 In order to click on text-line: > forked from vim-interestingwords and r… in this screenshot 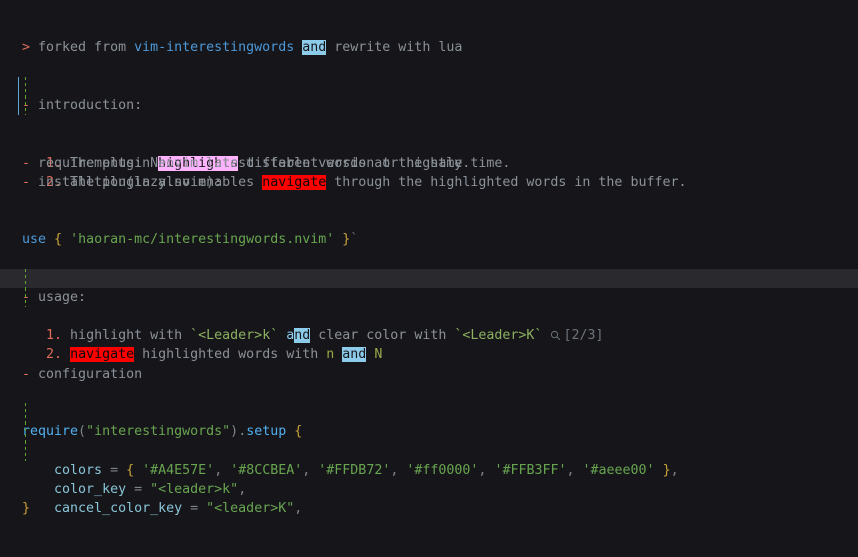, I will do `click(429, 28)`.